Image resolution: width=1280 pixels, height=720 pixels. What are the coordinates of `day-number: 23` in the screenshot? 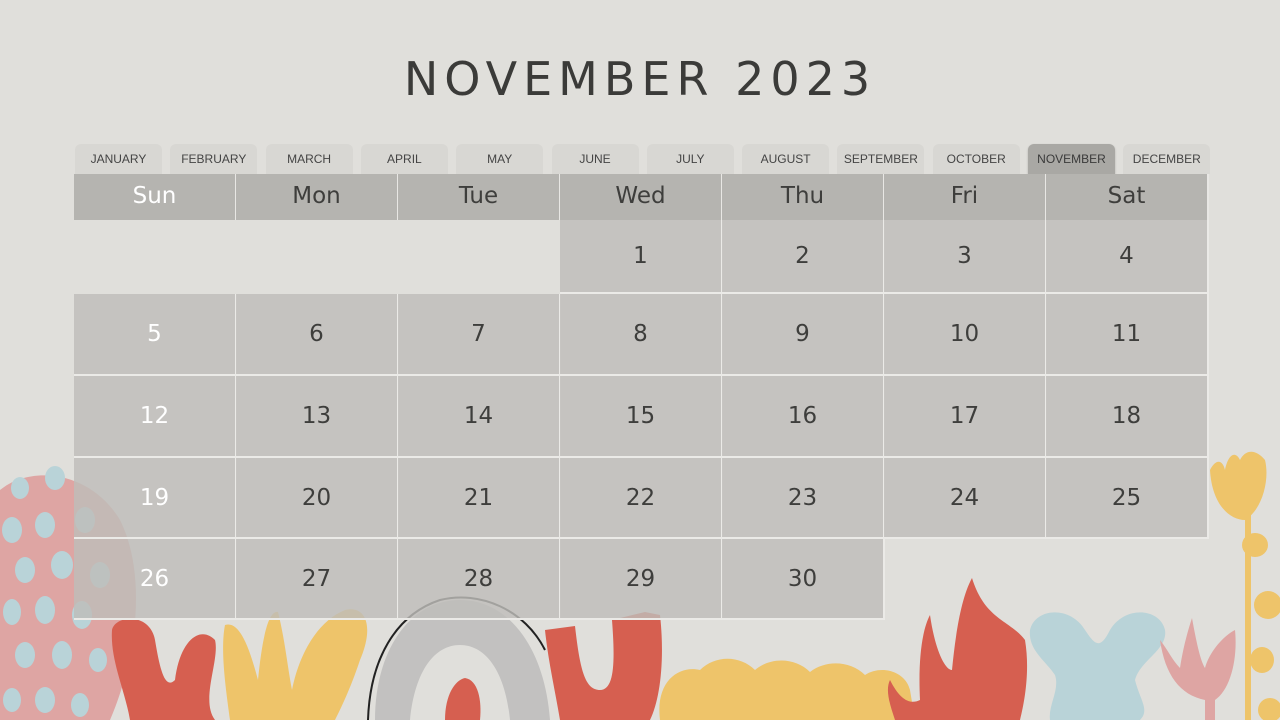 It's located at (802, 497).